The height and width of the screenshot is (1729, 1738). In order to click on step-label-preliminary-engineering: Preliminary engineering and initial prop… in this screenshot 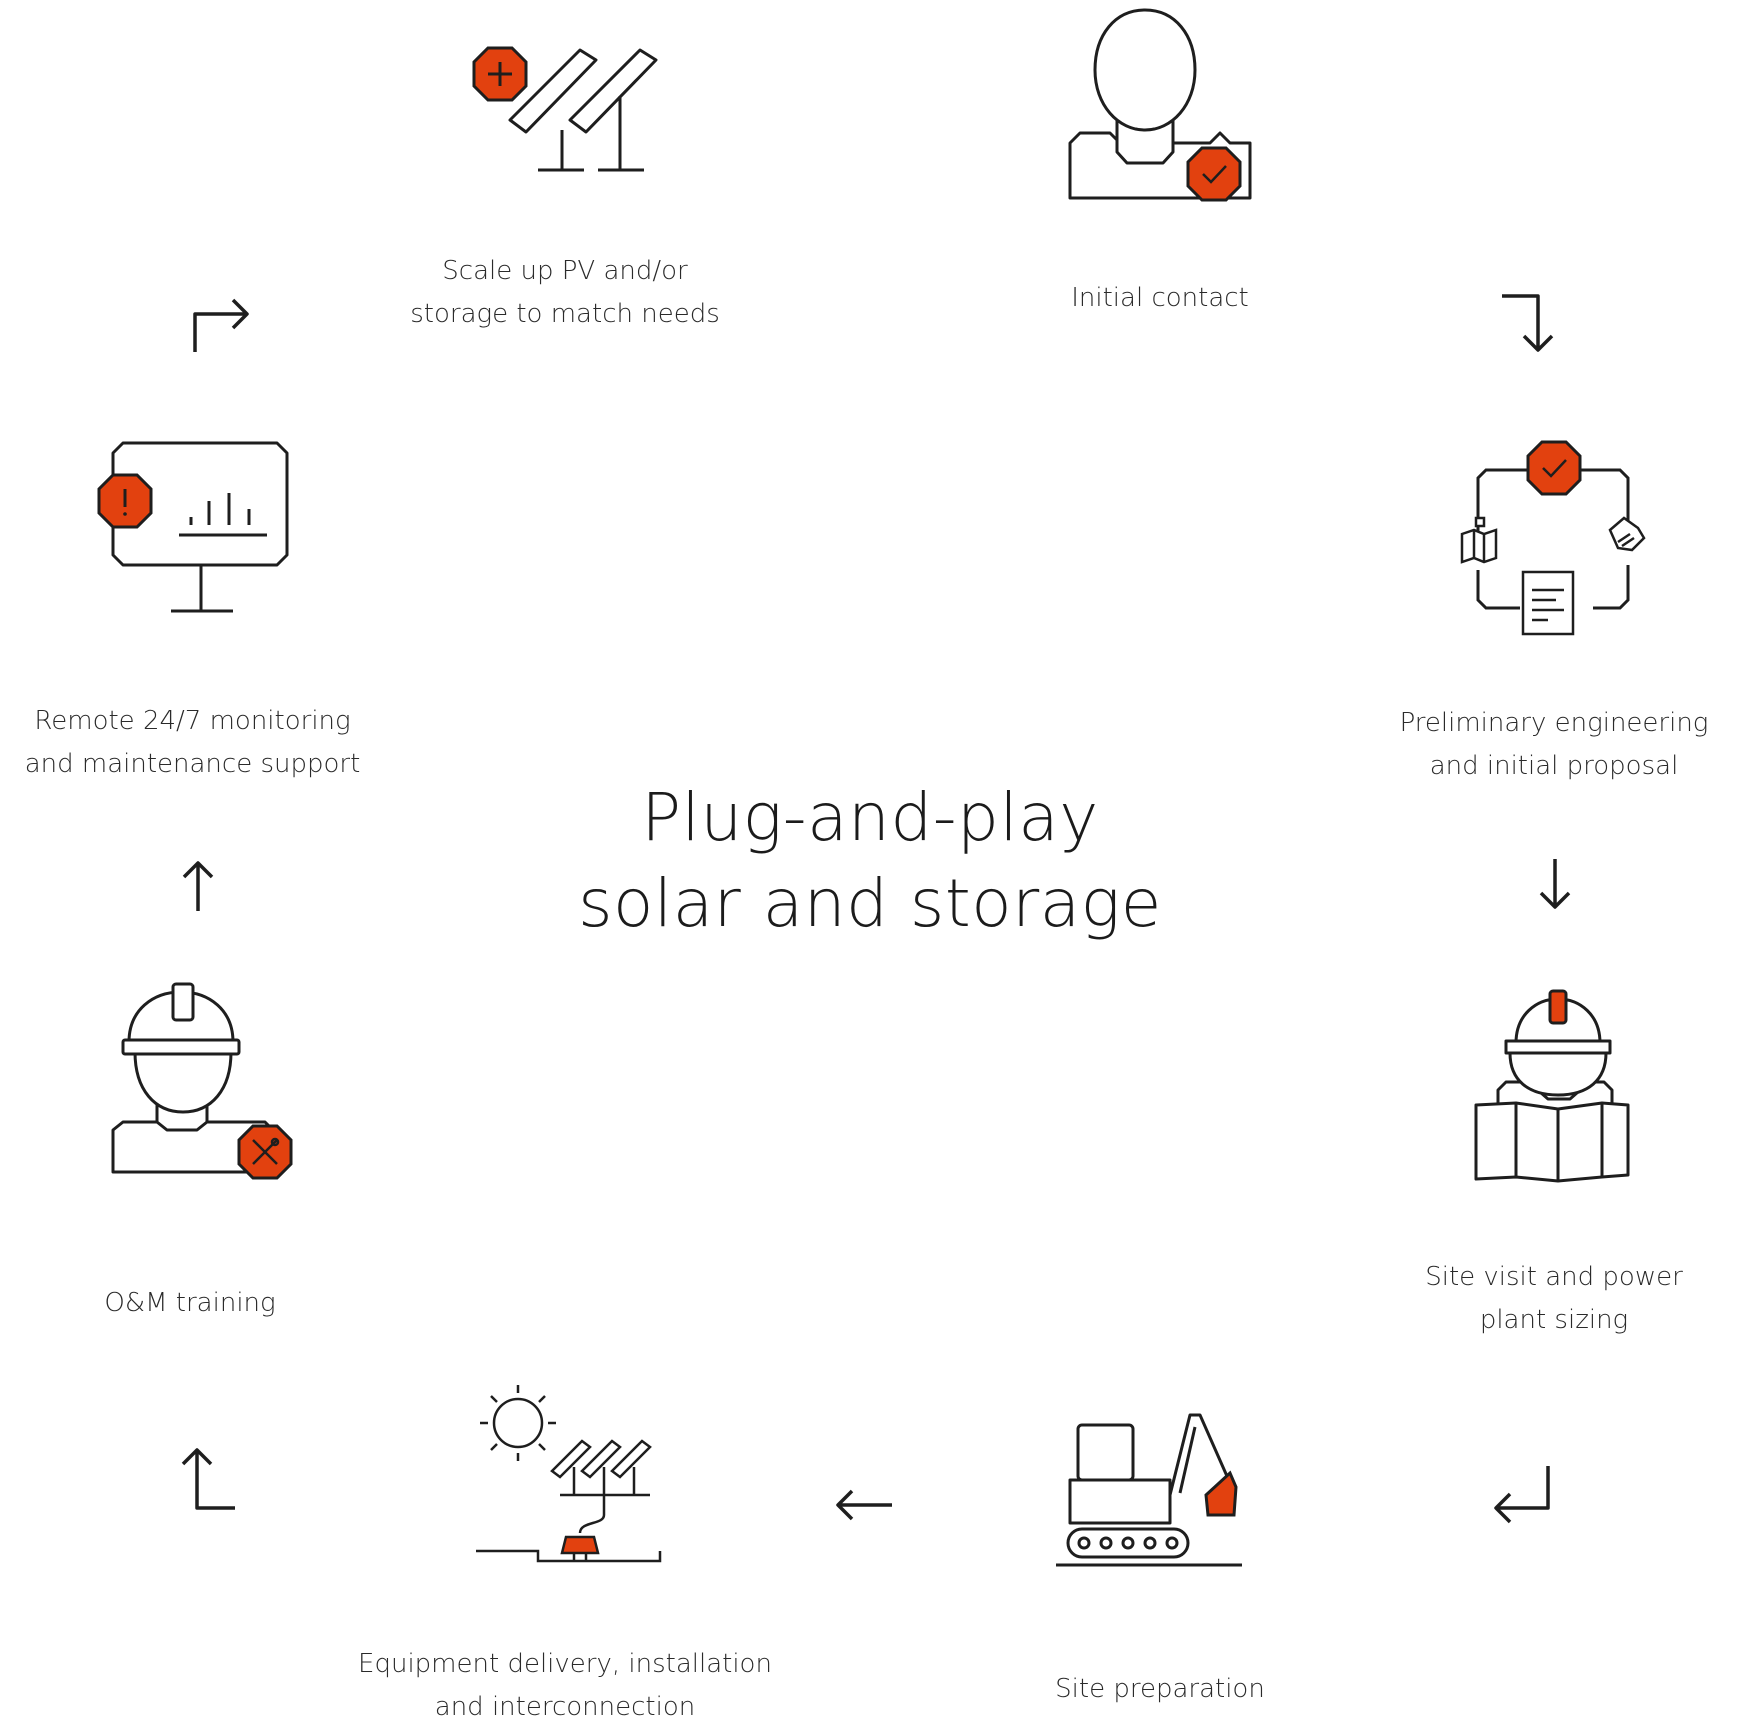, I will do `click(1554, 744)`.